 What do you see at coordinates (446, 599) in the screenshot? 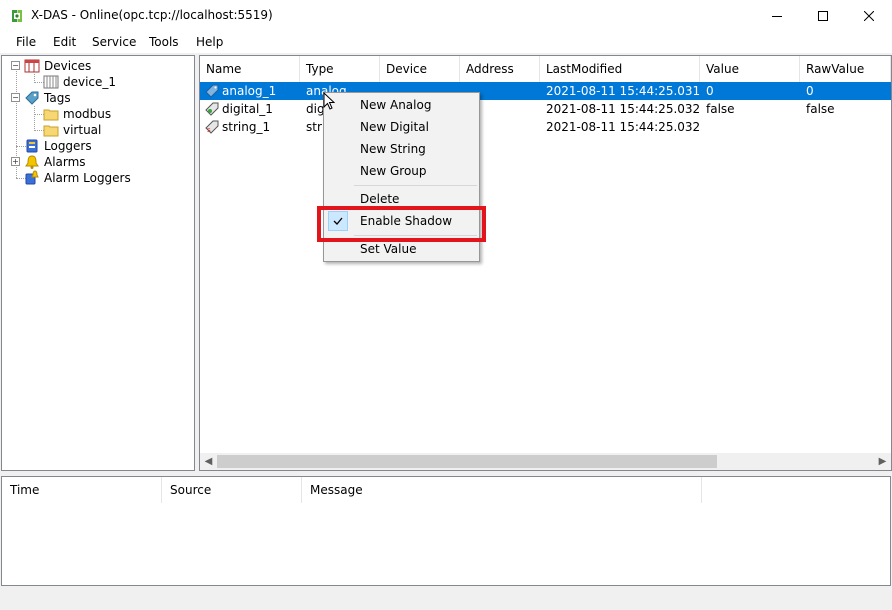
I see `status-bar` at bounding box center [446, 599].